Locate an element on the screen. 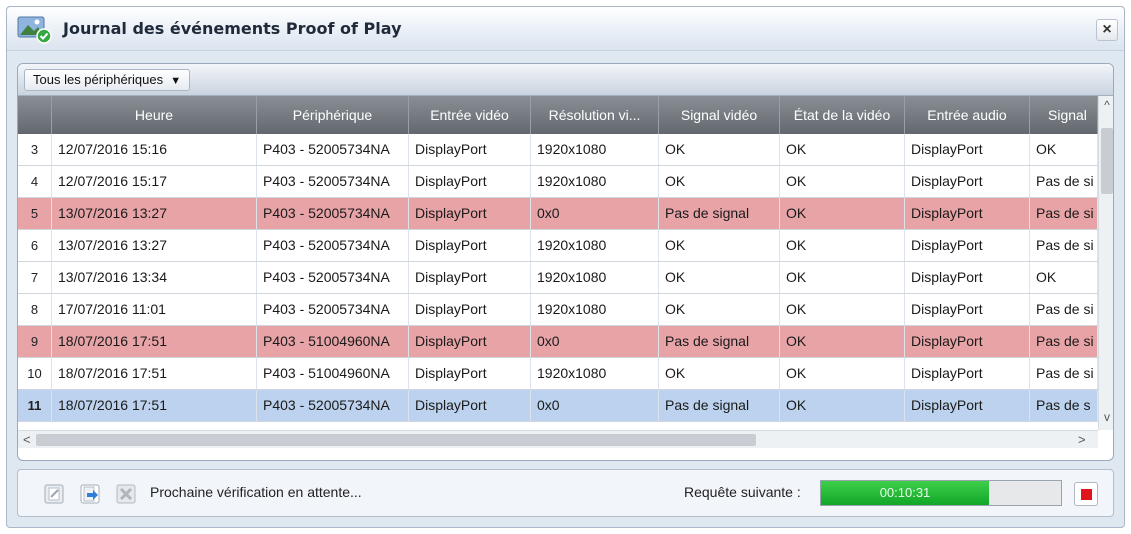 The height and width of the screenshot is (534, 1131). stop-icon is located at coordinates (1086, 494).